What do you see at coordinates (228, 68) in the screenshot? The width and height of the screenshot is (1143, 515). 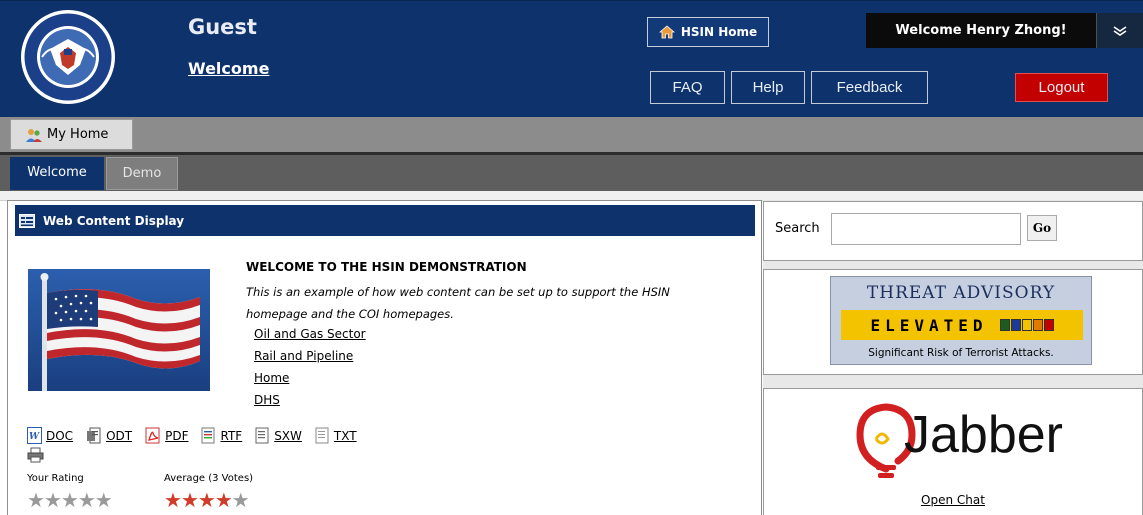 I see `welcome-link: Welcome` at bounding box center [228, 68].